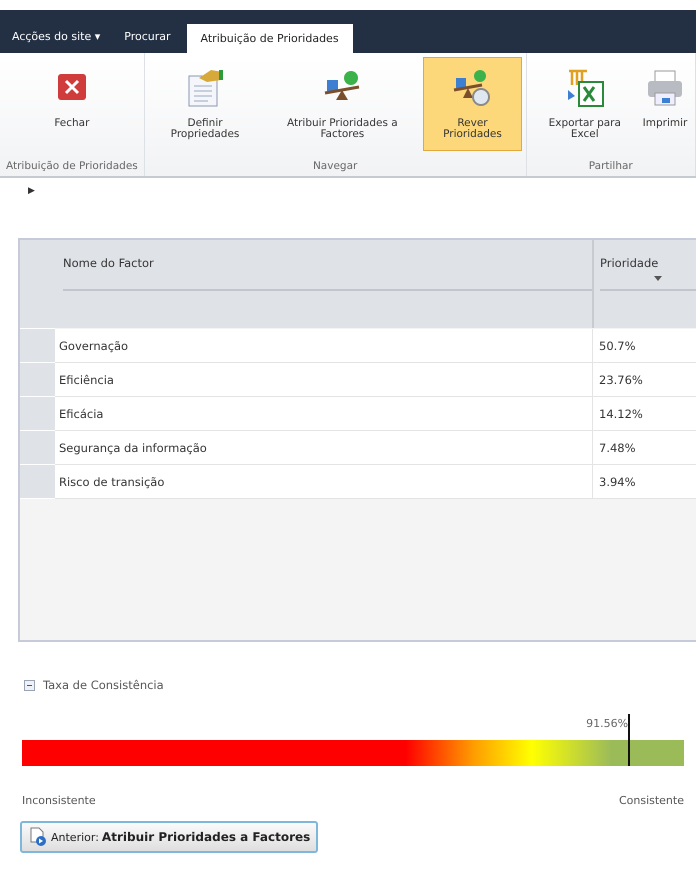  I want to click on ribbon-group-label: Partilhar, so click(611, 166).